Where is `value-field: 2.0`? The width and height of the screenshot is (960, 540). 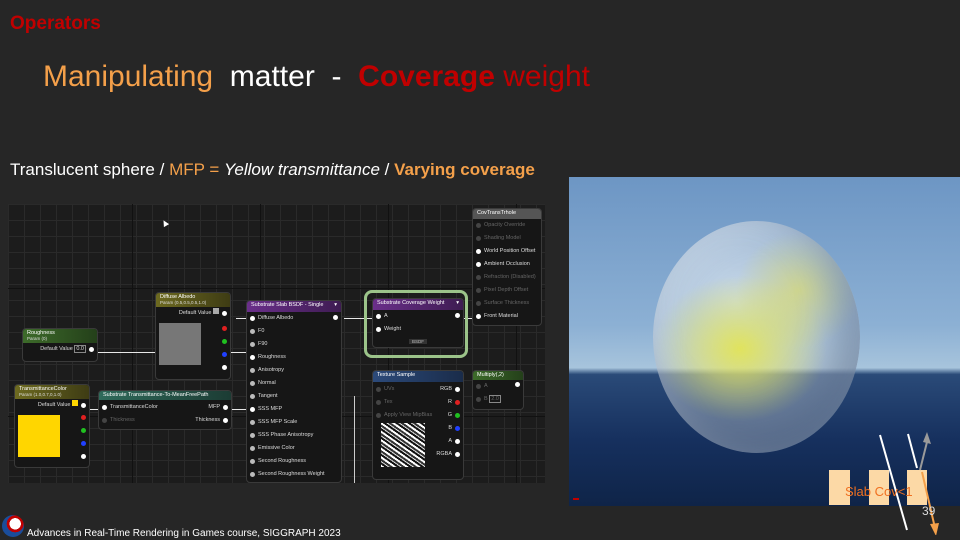 value-field: 2.0 is located at coordinates (495, 399).